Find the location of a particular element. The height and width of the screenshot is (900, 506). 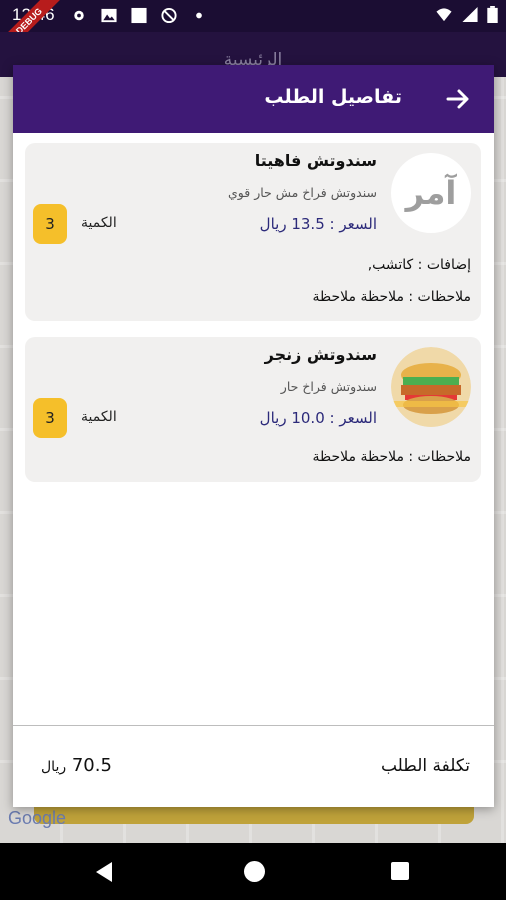

google-logo: Google is located at coordinates (37, 818).